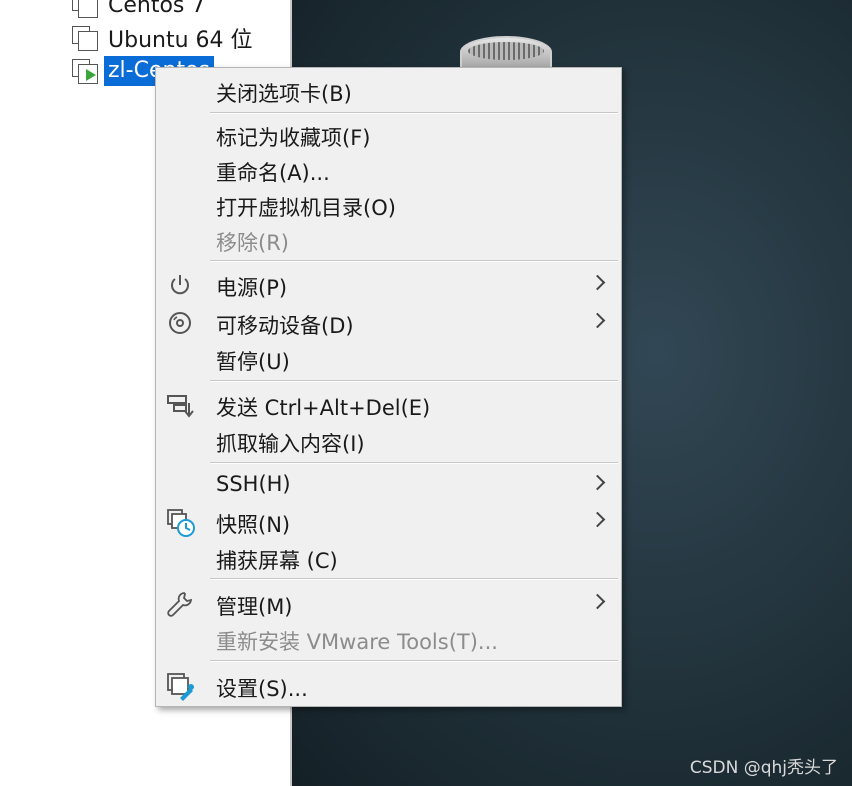 The width and height of the screenshot is (852, 786). Describe the element at coordinates (388, 91) in the screenshot. I see `menu-item-close-tab: 关闭选项卡(B)` at that location.